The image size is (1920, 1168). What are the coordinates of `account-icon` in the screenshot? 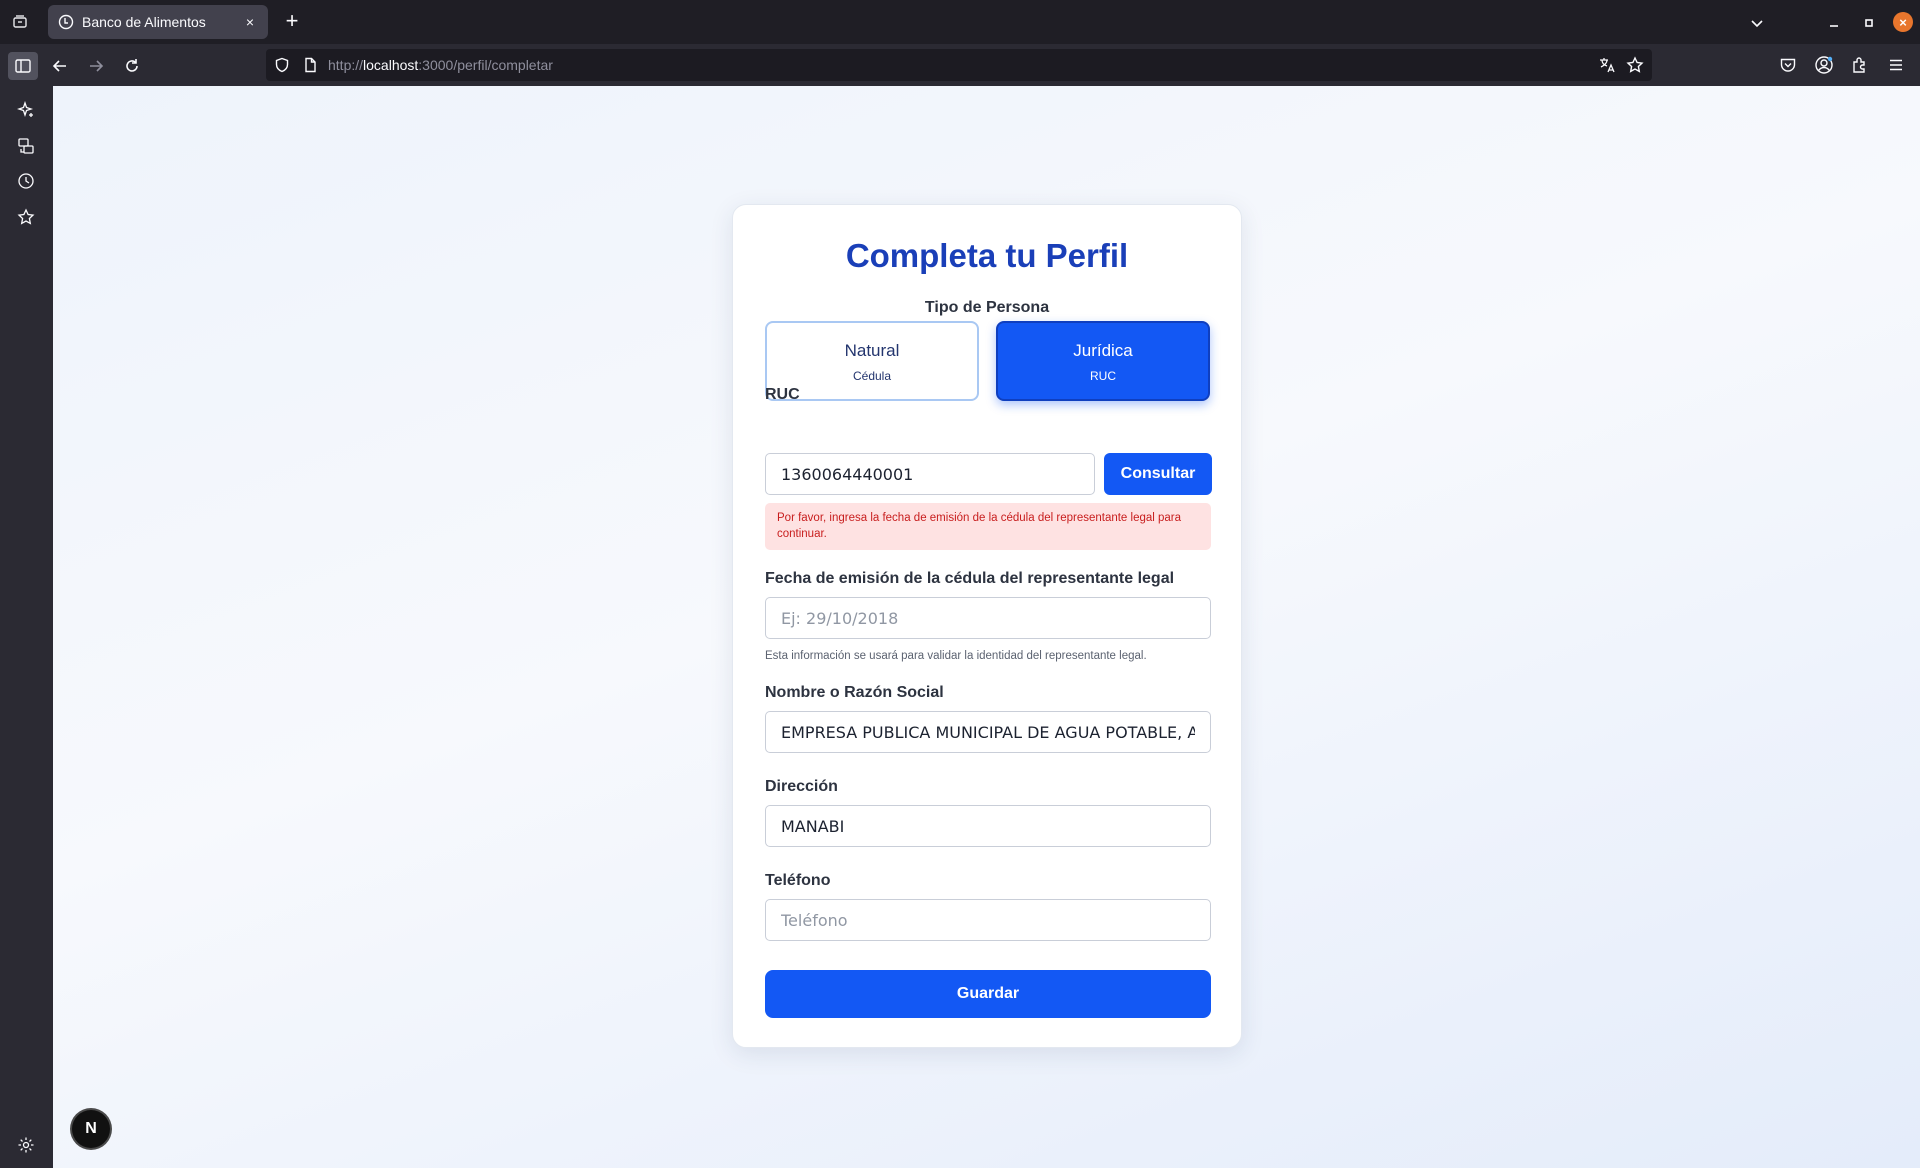 It's located at (1824, 65).